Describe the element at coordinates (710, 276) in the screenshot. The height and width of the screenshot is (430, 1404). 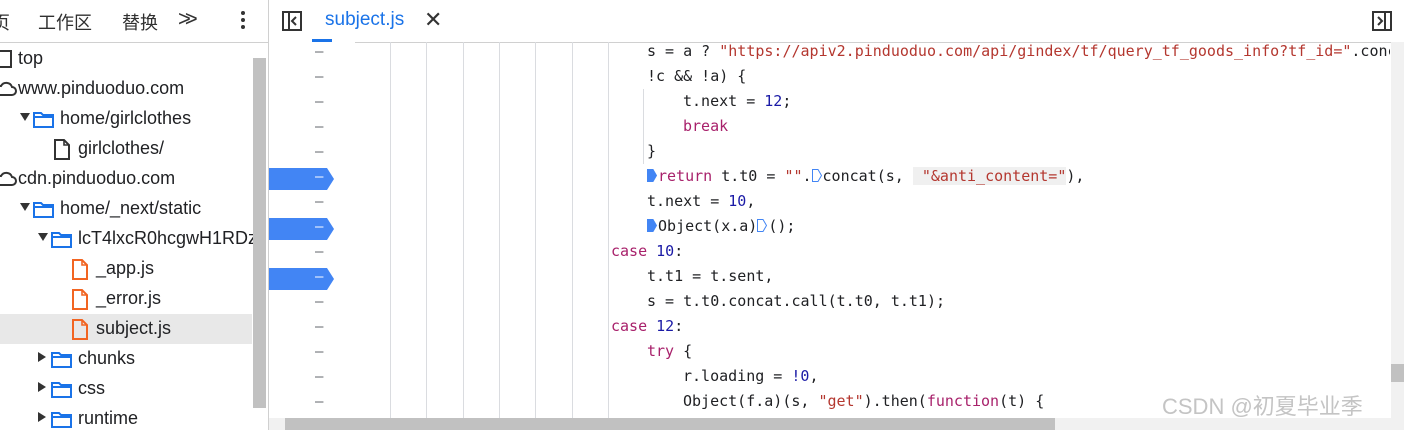
I see `code-token: t.t1 = t.sent,` at that location.